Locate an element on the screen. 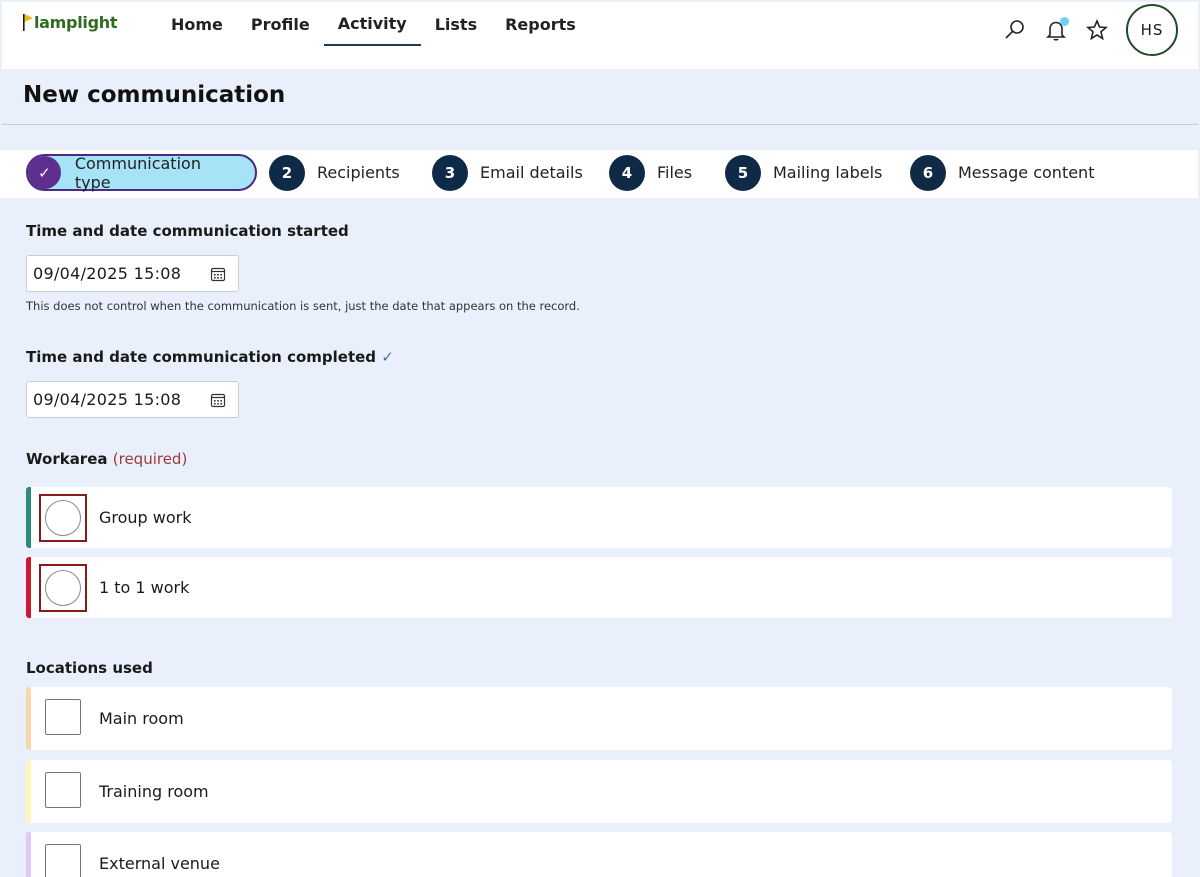 This screenshot has width=1200, height=877. step-mailing-labels: 5 Mailing labels is located at coordinates (803, 172).